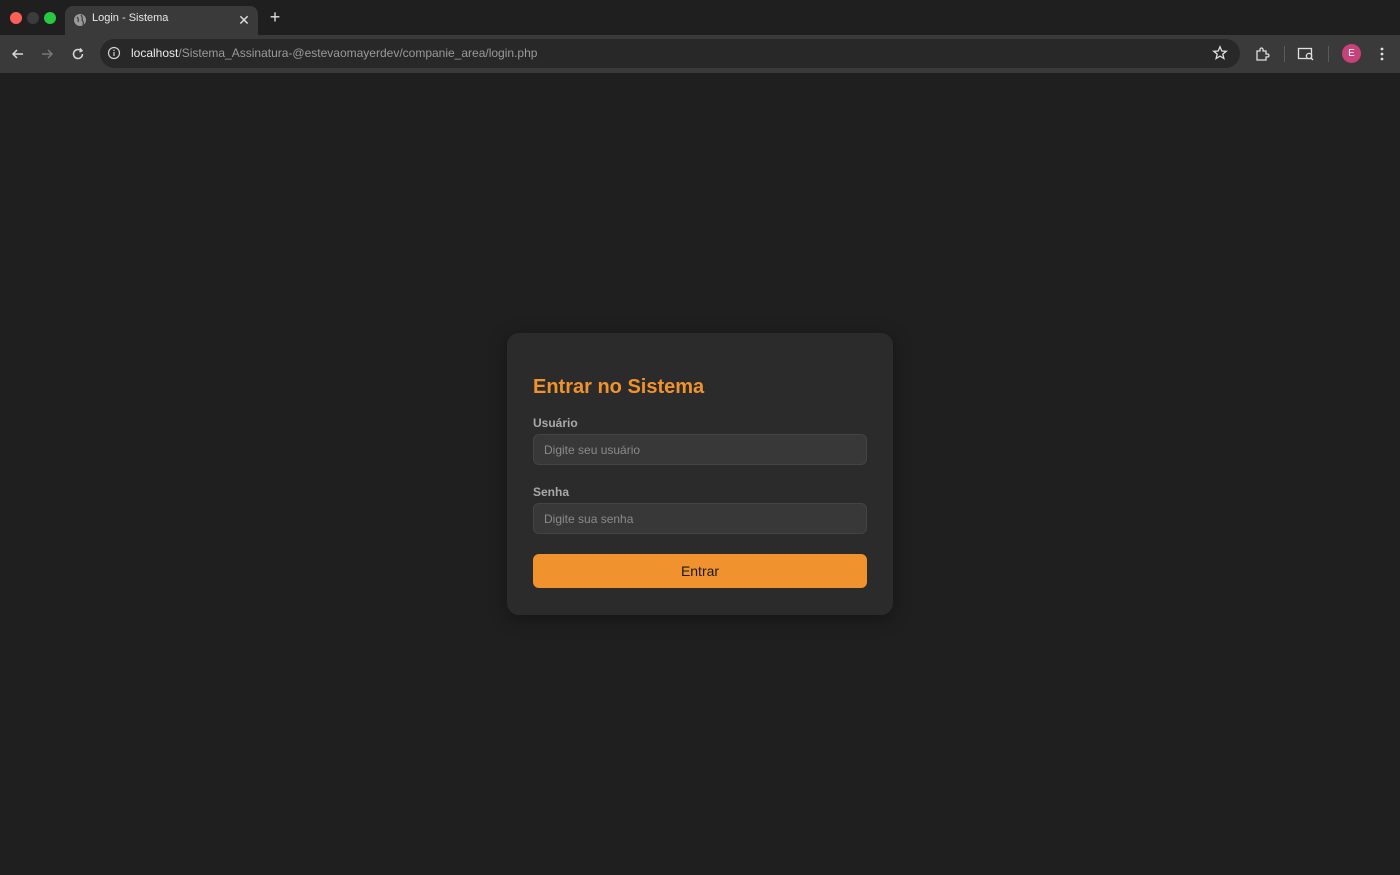  Describe the element at coordinates (50, 18) in the screenshot. I see `window-maximize-button` at that location.